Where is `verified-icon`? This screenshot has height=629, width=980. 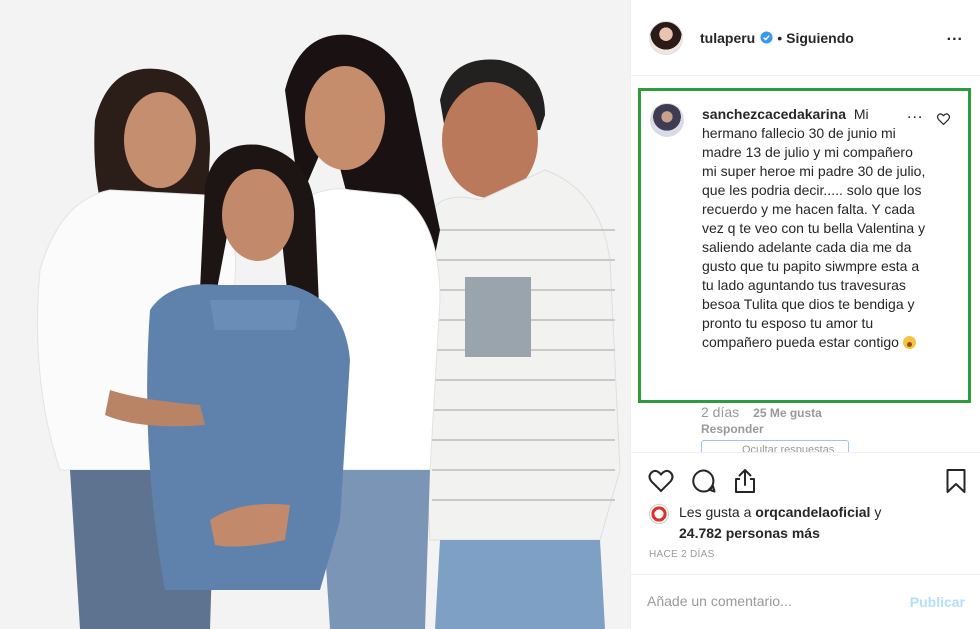 verified-icon is located at coordinates (766, 37).